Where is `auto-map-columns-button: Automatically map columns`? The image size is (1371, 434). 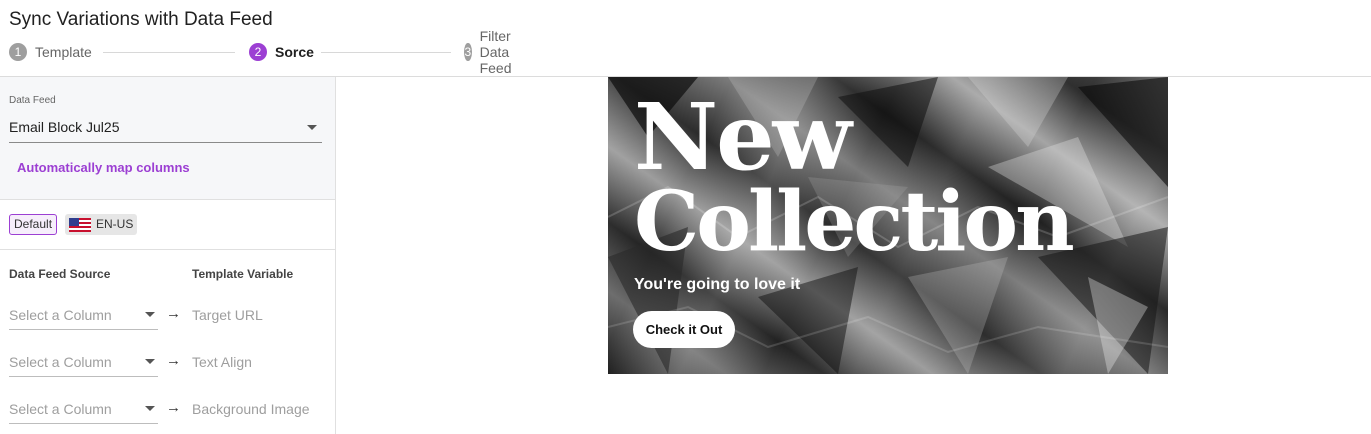
auto-map-columns-button: Automatically map columns is located at coordinates (103, 167).